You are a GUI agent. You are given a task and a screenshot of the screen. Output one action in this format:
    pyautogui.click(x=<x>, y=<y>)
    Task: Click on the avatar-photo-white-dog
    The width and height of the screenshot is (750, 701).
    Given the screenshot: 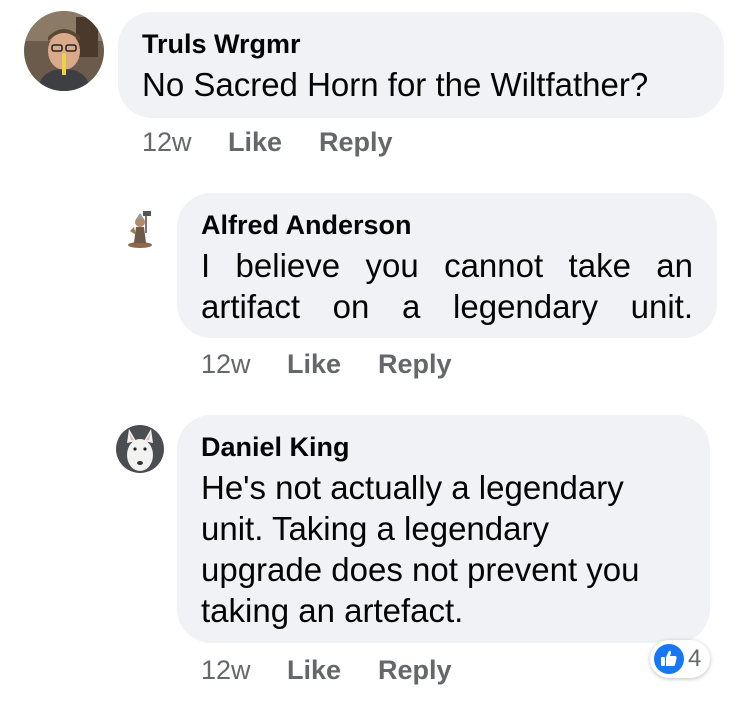 What is the action you would take?
    pyautogui.click(x=140, y=449)
    